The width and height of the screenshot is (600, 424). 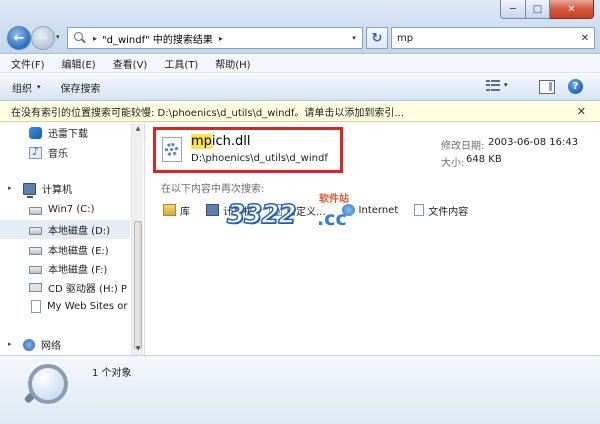 What do you see at coordinates (259, 158) in the screenshot?
I see `file-path: D:\phoenics\d_utils\d_windf` at bounding box center [259, 158].